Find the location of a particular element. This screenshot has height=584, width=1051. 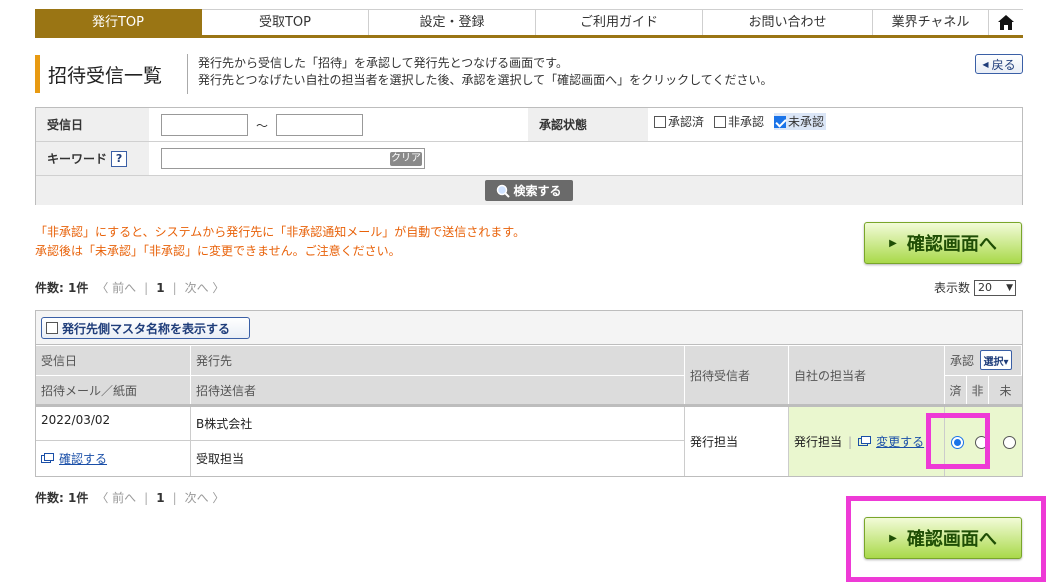

search-button-label: 検索する is located at coordinates (537, 191).